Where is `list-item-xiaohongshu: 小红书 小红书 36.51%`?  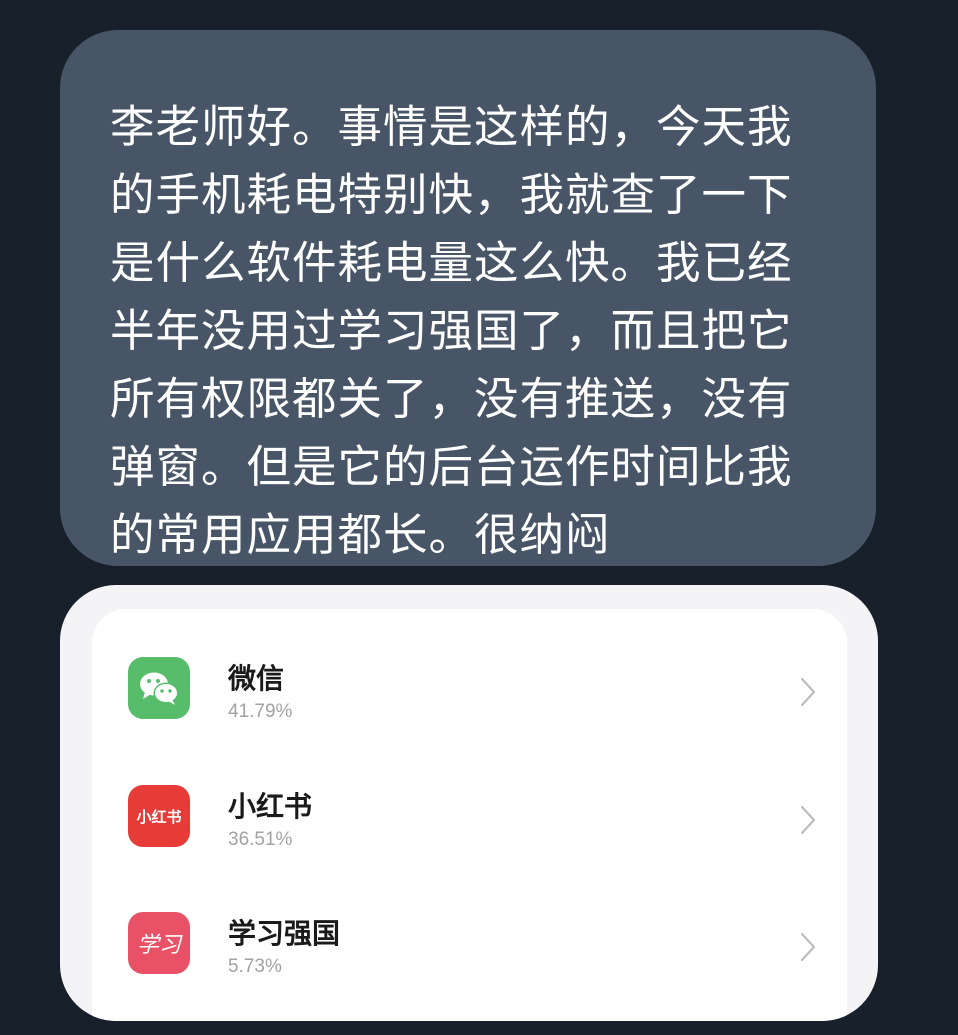 list-item-xiaohongshu: 小红书 小红书 36.51% is located at coordinates (469, 793).